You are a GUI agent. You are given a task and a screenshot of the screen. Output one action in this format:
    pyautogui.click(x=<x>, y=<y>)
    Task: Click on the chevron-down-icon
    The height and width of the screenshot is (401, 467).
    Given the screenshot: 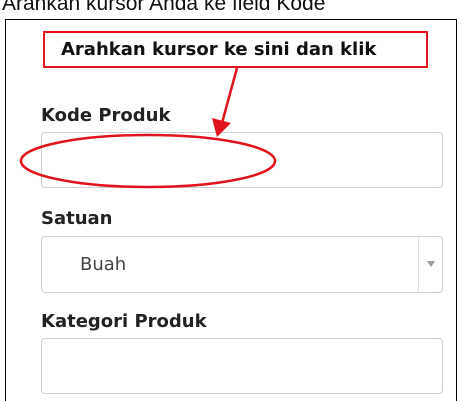 What is the action you would take?
    pyautogui.click(x=431, y=264)
    